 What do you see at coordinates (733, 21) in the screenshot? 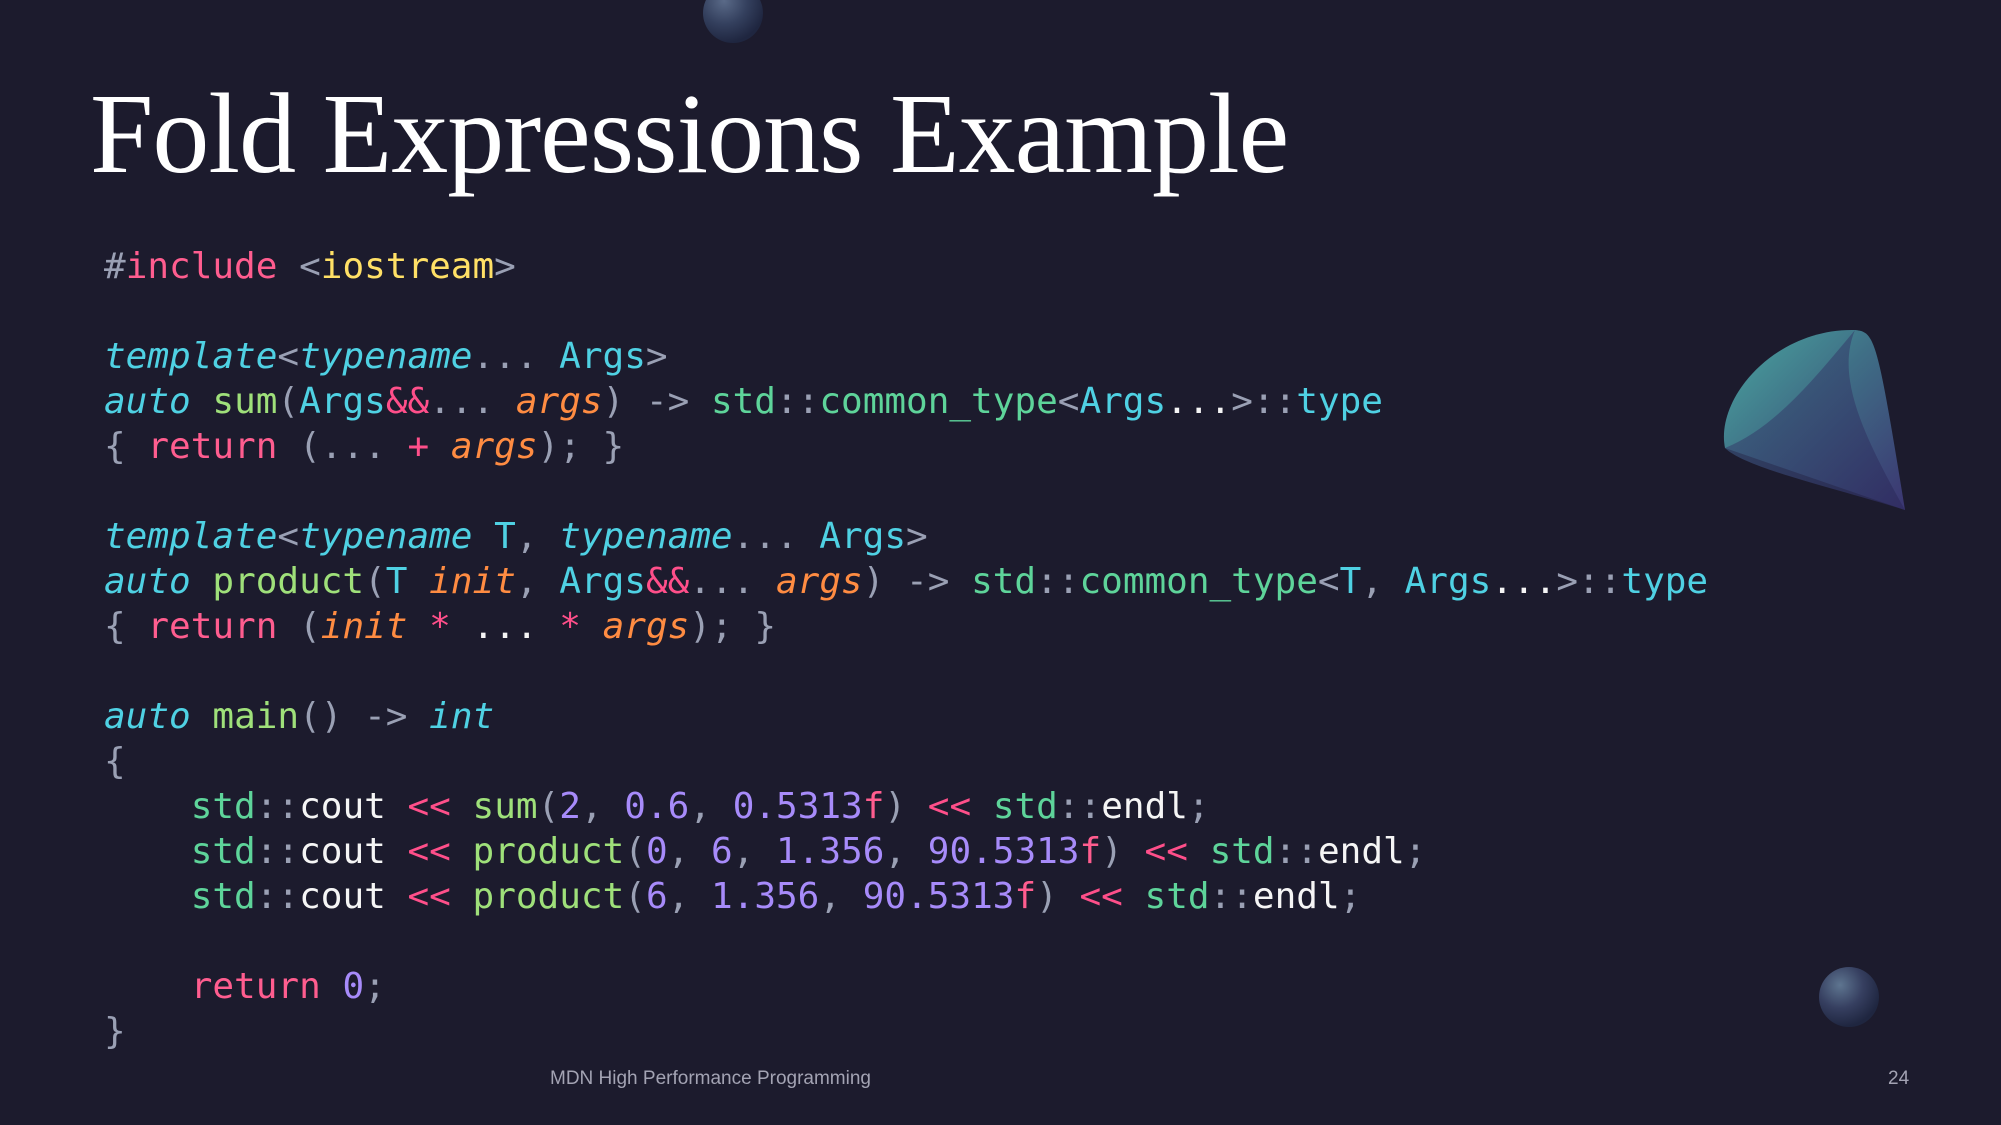
I see `sphere-decoration-top` at bounding box center [733, 21].